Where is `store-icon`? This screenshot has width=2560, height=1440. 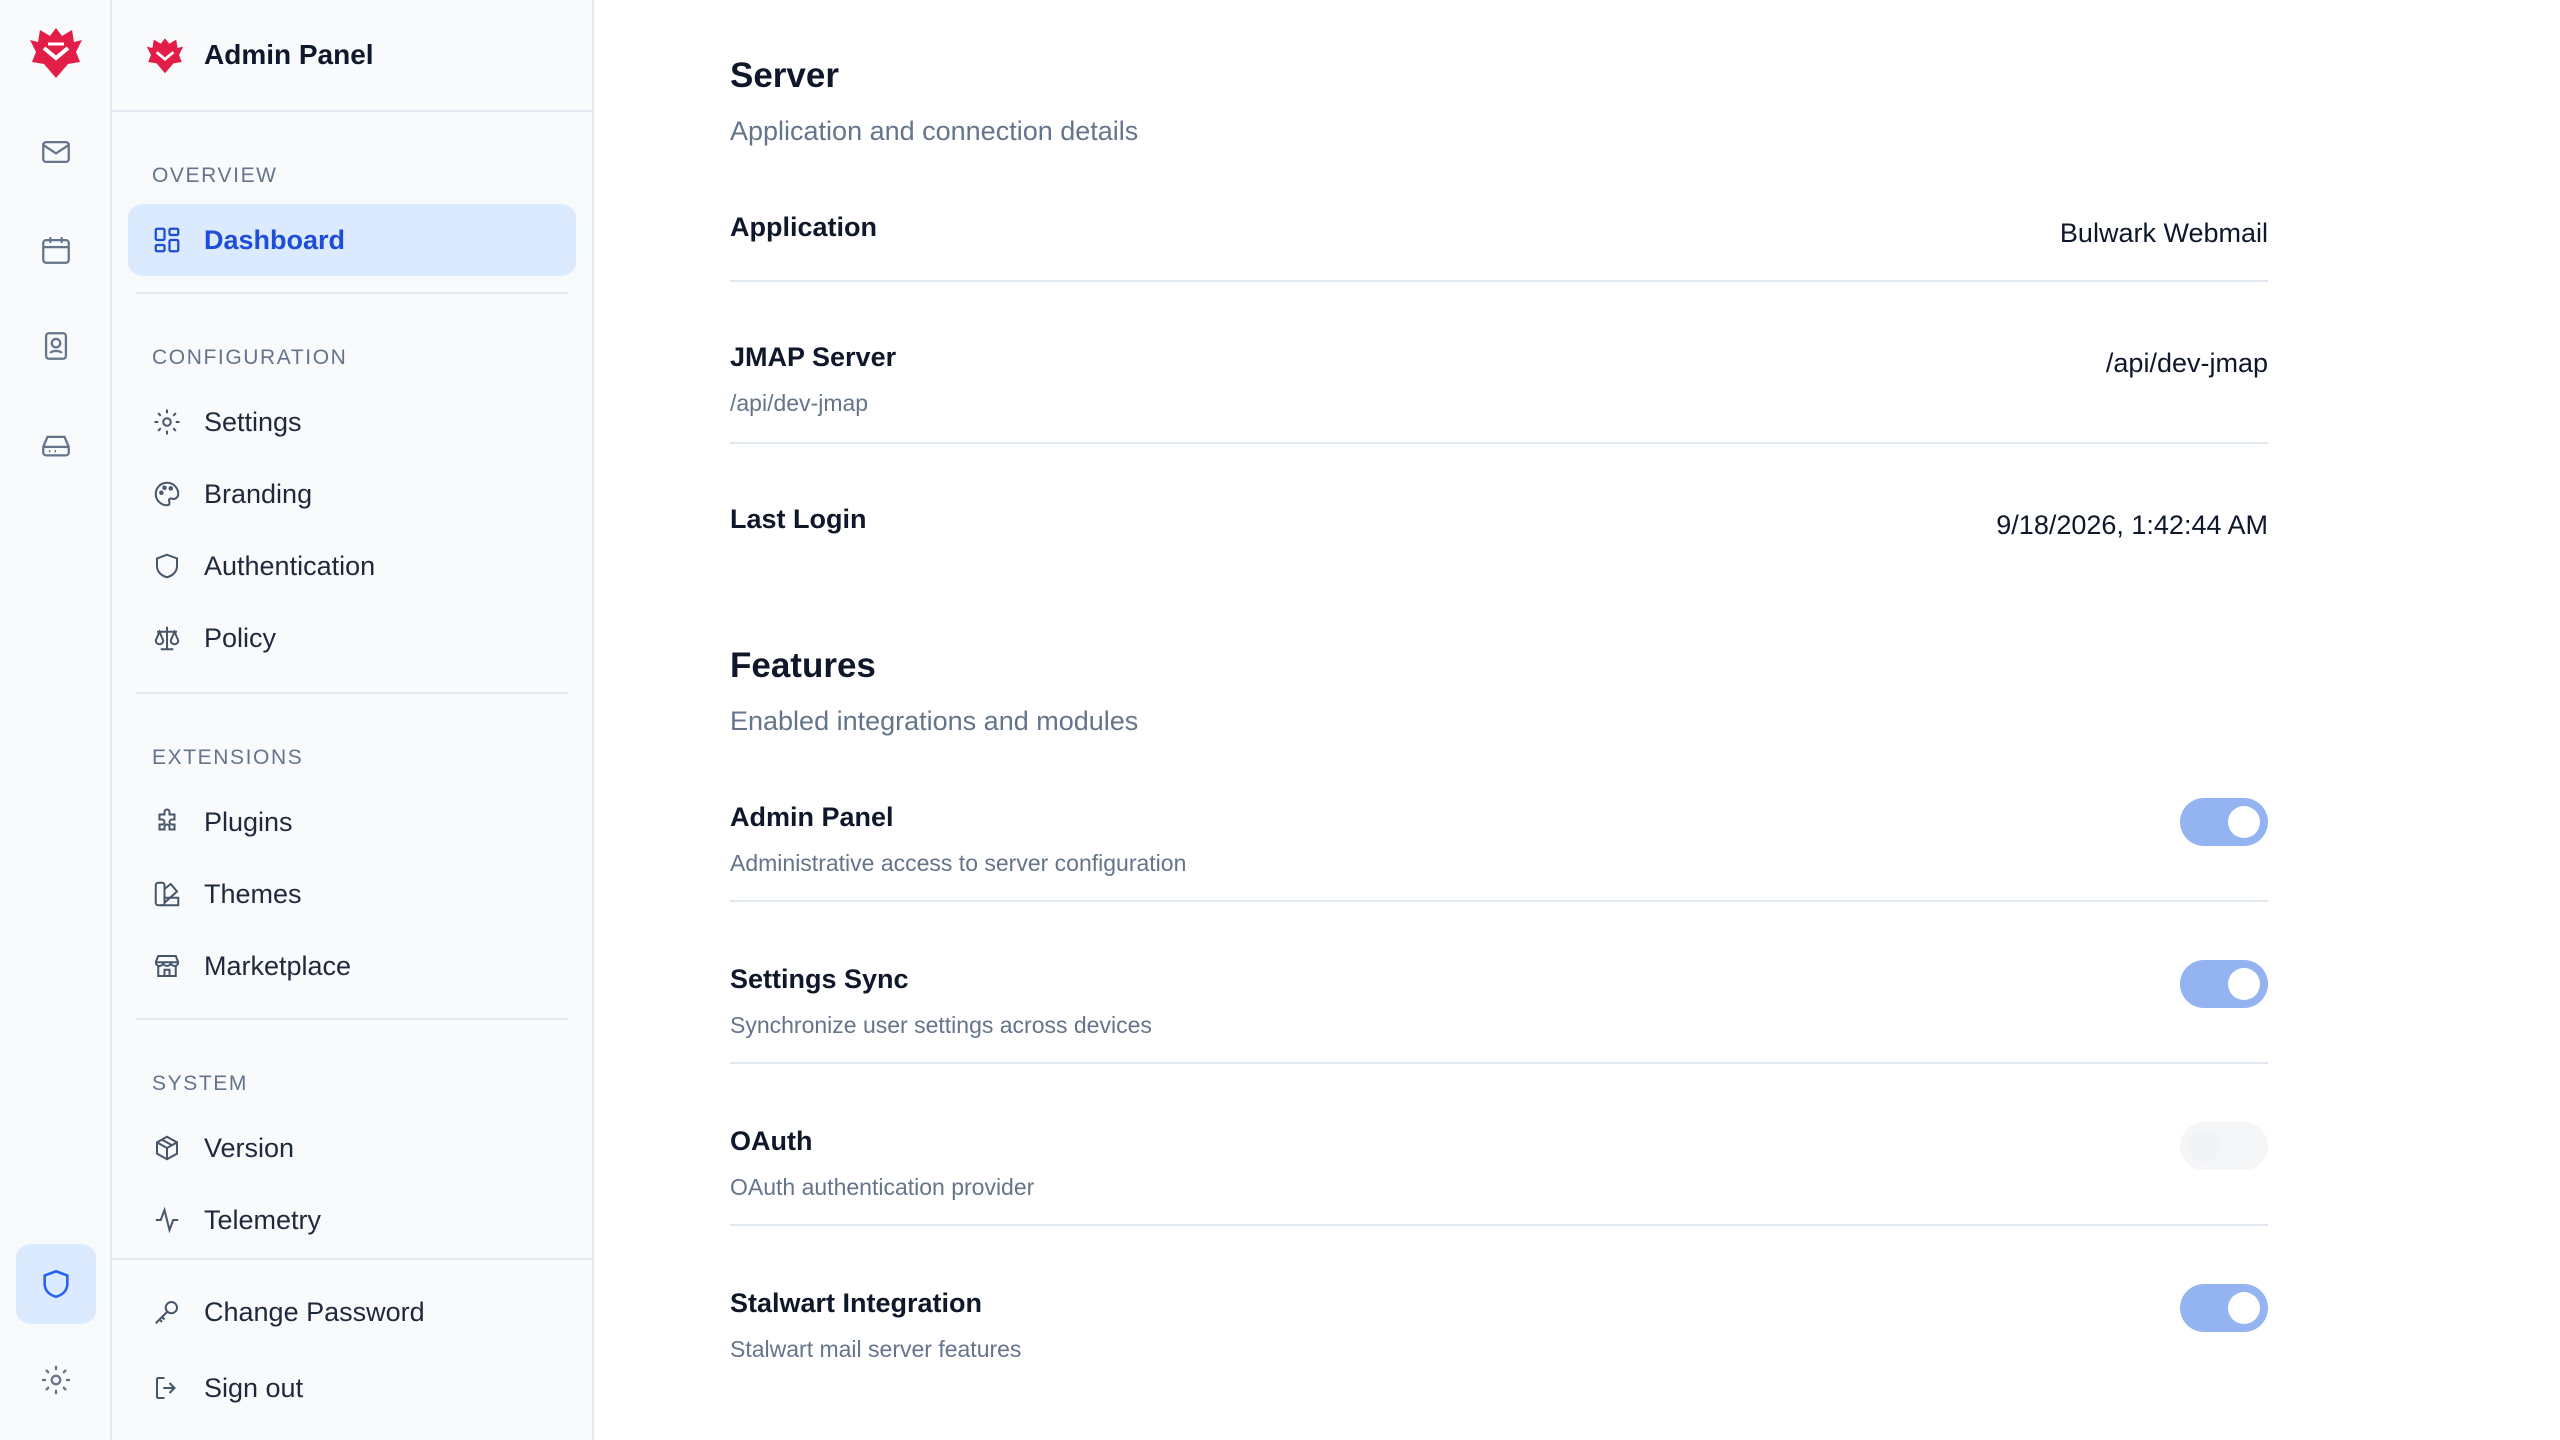
store-icon is located at coordinates (167, 966).